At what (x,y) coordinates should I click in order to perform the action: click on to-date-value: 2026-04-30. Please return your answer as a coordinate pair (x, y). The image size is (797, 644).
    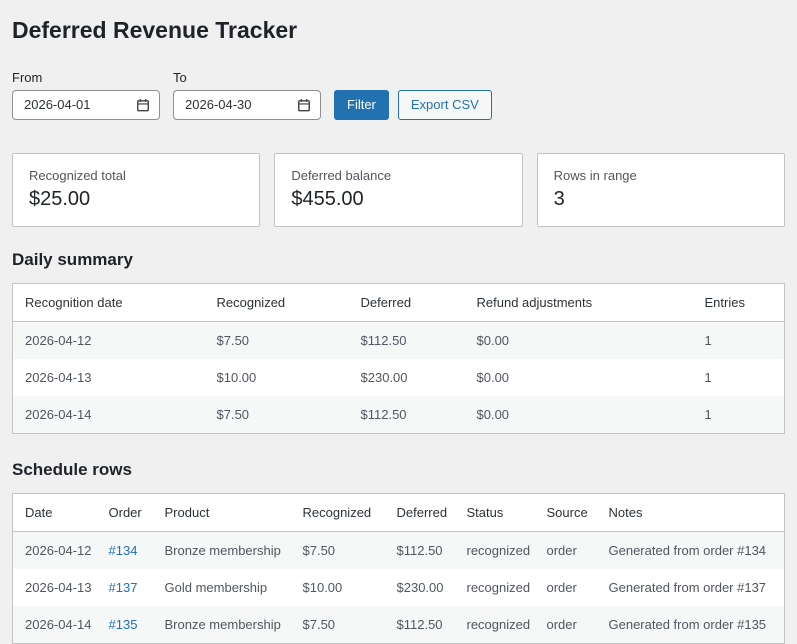
    Looking at the image, I should click on (218, 105).